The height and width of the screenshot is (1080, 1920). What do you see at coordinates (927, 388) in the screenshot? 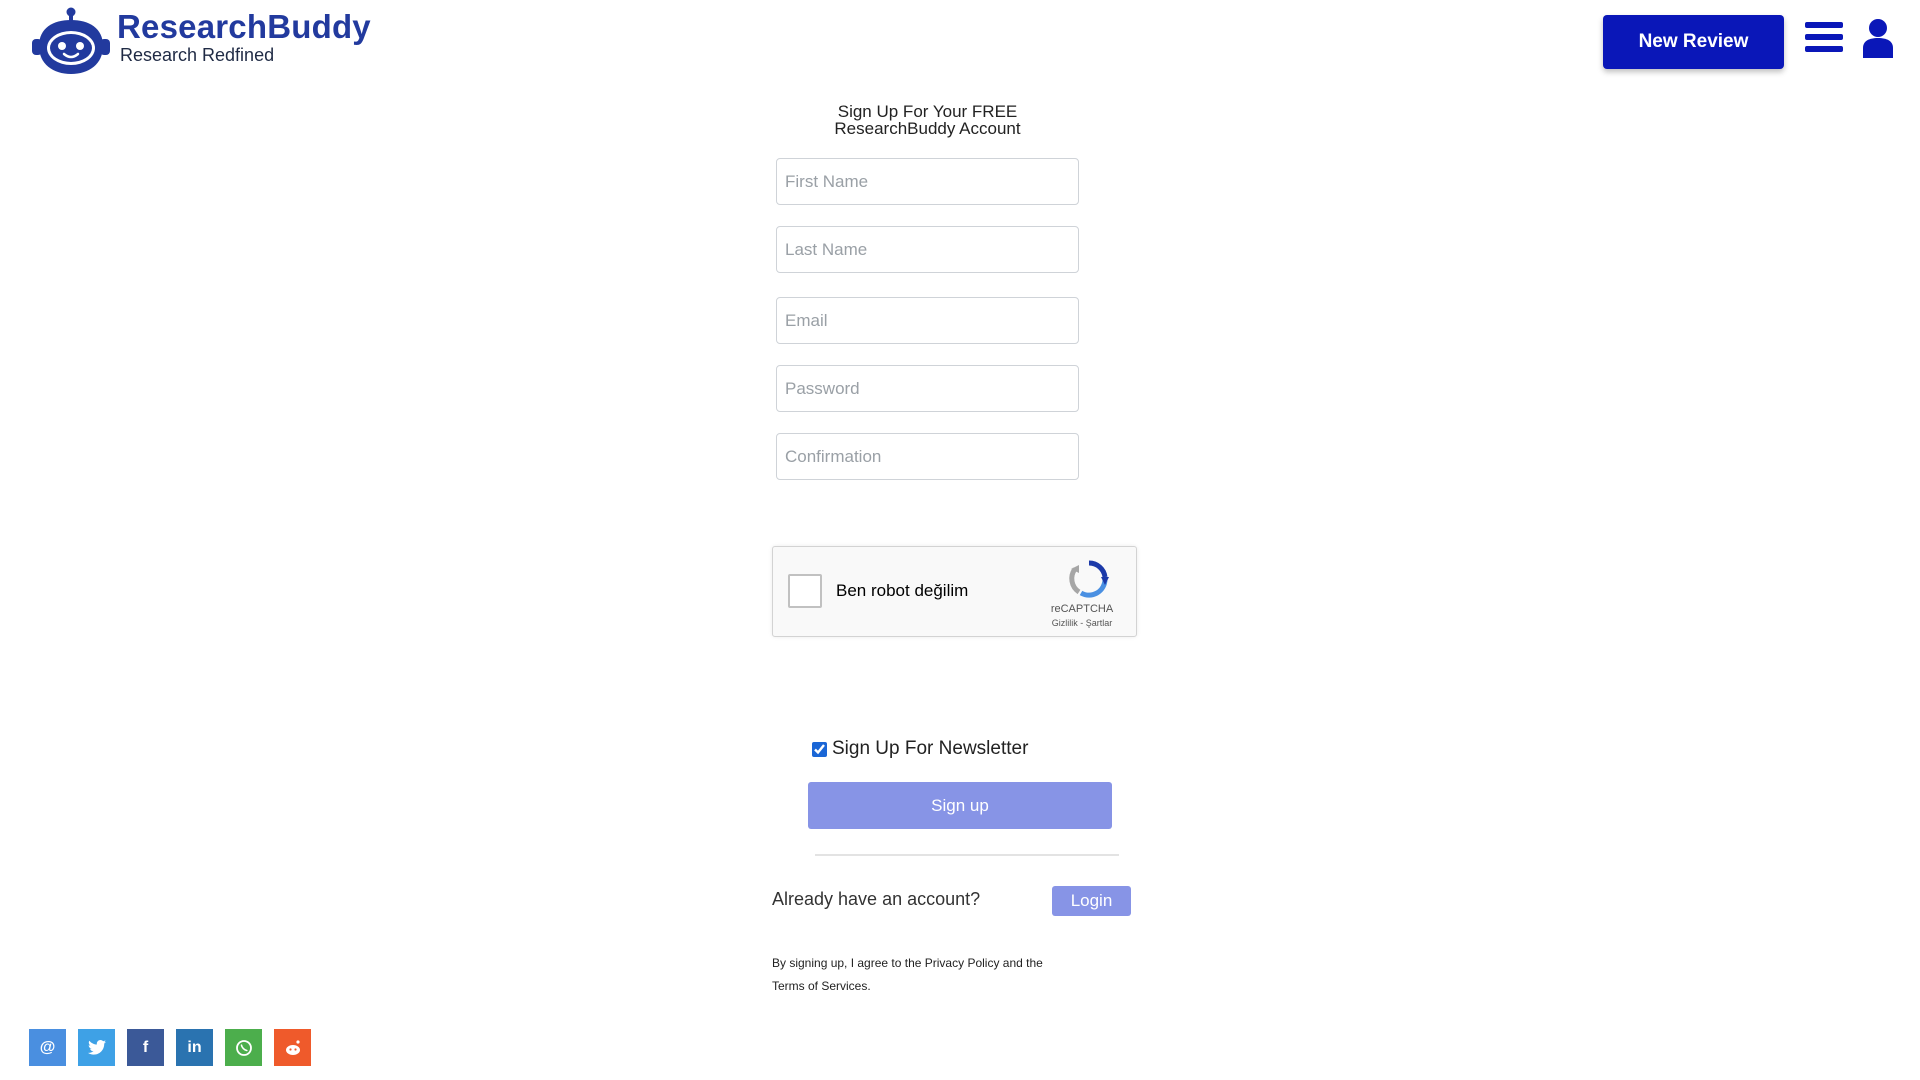
I see `password-input` at bounding box center [927, 388].